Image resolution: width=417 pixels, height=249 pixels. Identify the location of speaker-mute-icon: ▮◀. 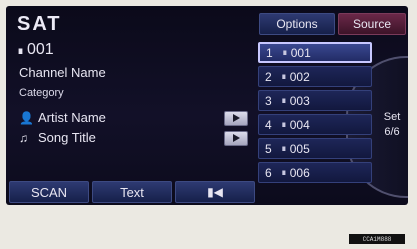
(215, 192).